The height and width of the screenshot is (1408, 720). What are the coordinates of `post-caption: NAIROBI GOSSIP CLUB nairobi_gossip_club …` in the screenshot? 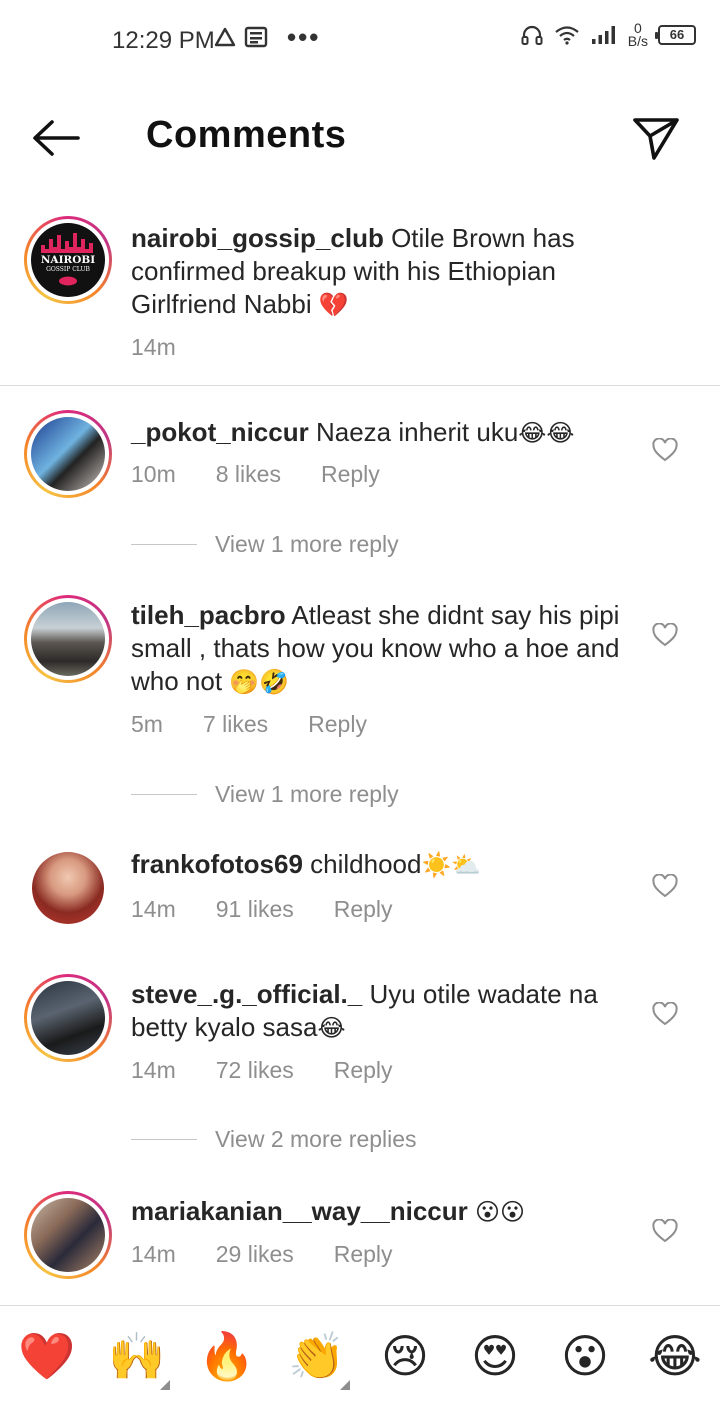 It's located at (360, 294).